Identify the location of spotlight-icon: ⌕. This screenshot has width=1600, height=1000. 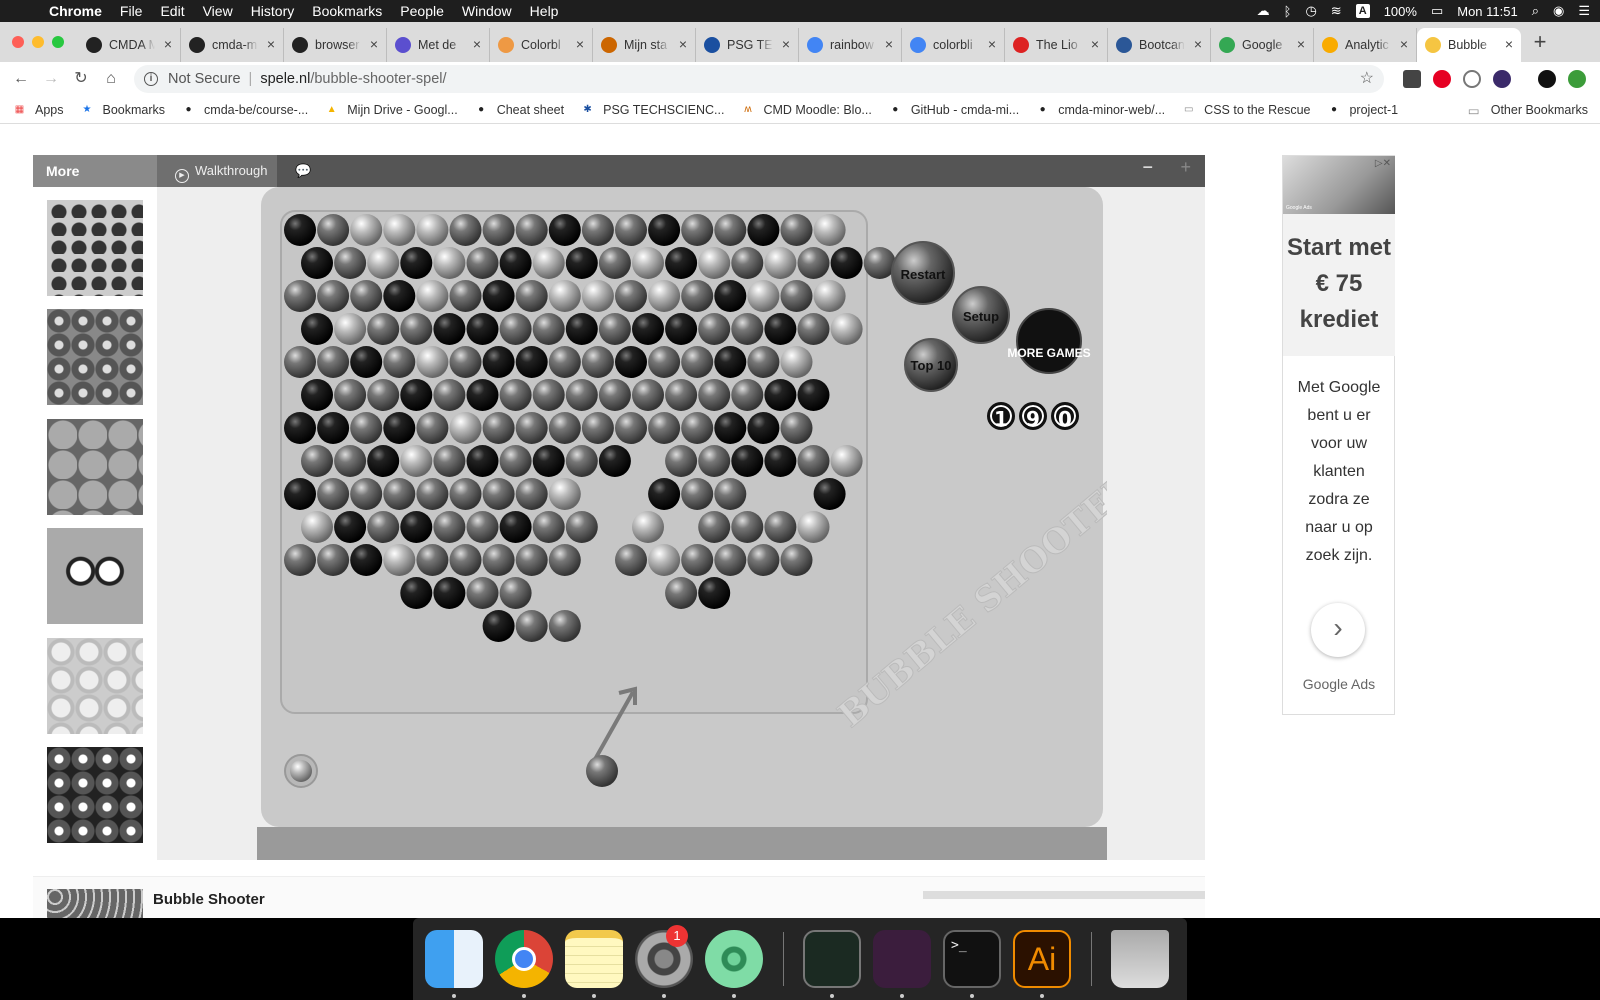
(1535, 11).